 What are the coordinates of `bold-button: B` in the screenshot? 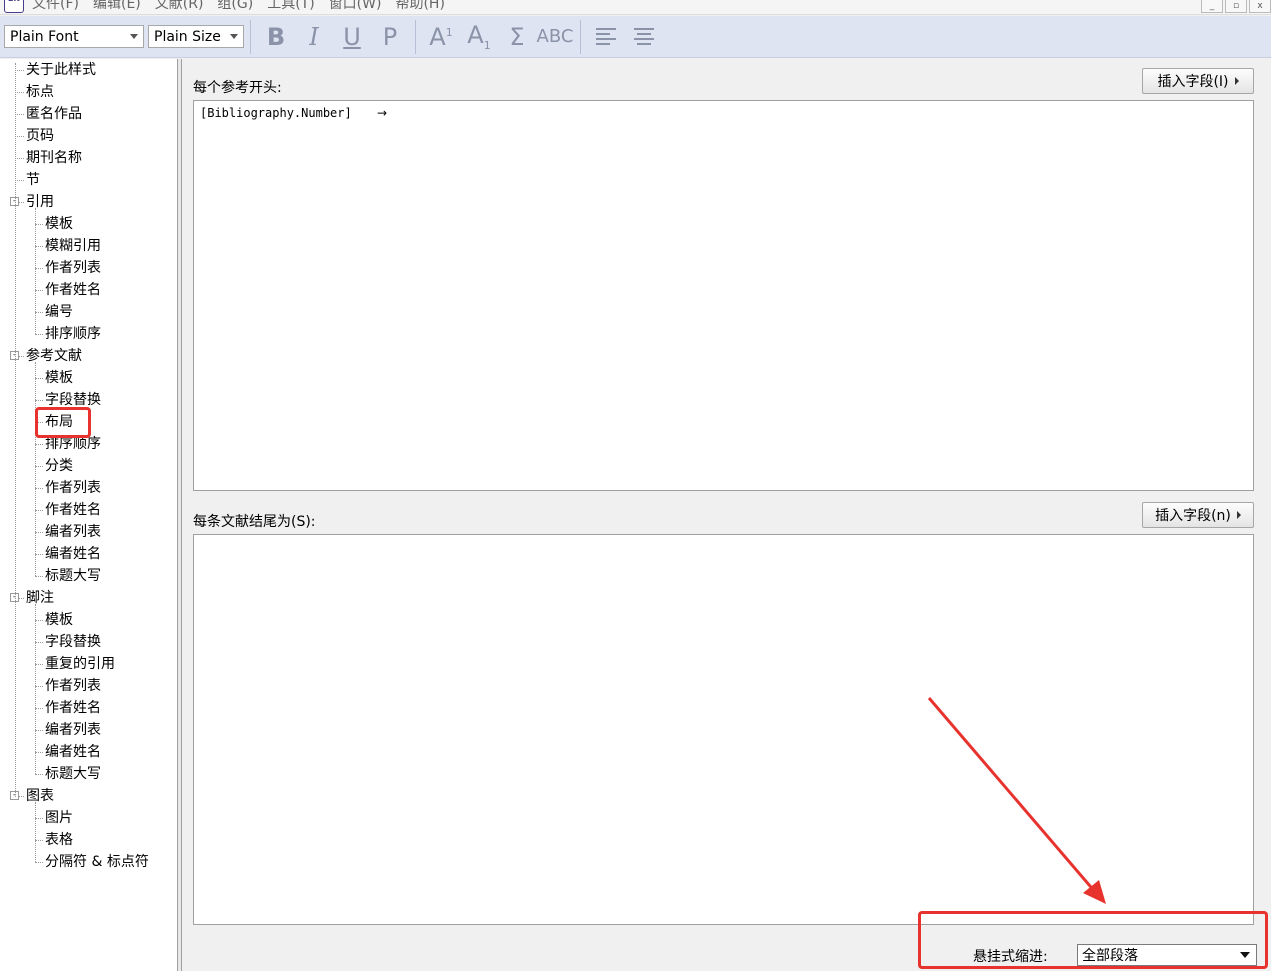 It's located at (276, 37).